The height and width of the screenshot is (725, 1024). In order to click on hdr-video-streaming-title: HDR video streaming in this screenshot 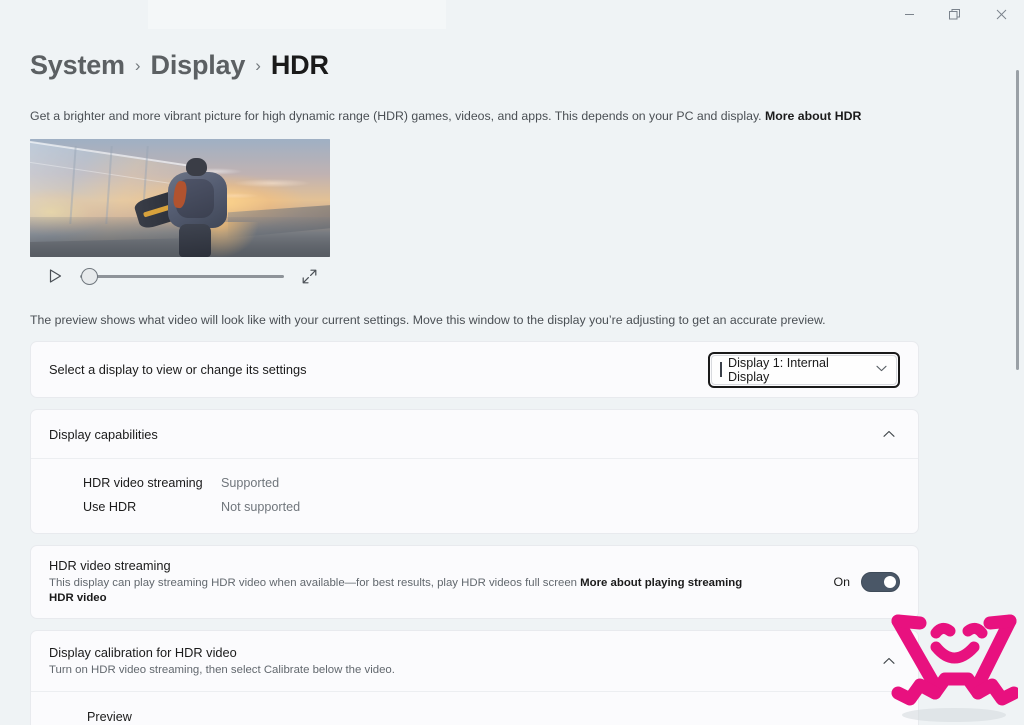, I will do `click(110, 565)`.